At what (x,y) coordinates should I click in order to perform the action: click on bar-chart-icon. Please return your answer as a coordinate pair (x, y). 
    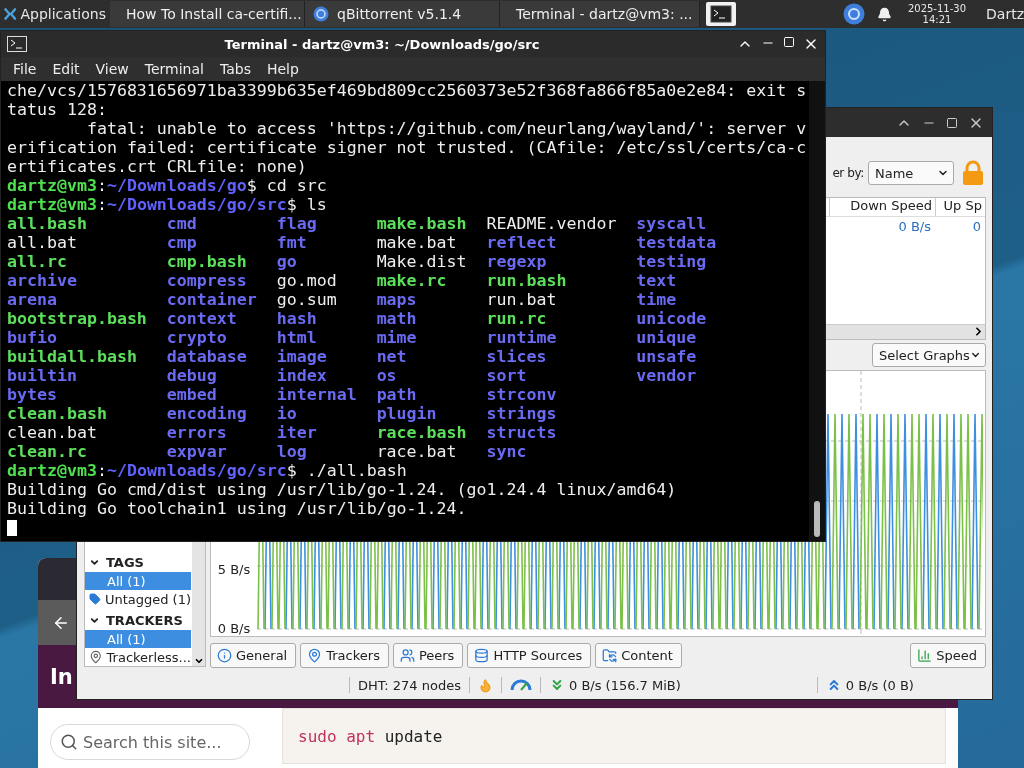
    Looking at the image, I should click on (925, 655).